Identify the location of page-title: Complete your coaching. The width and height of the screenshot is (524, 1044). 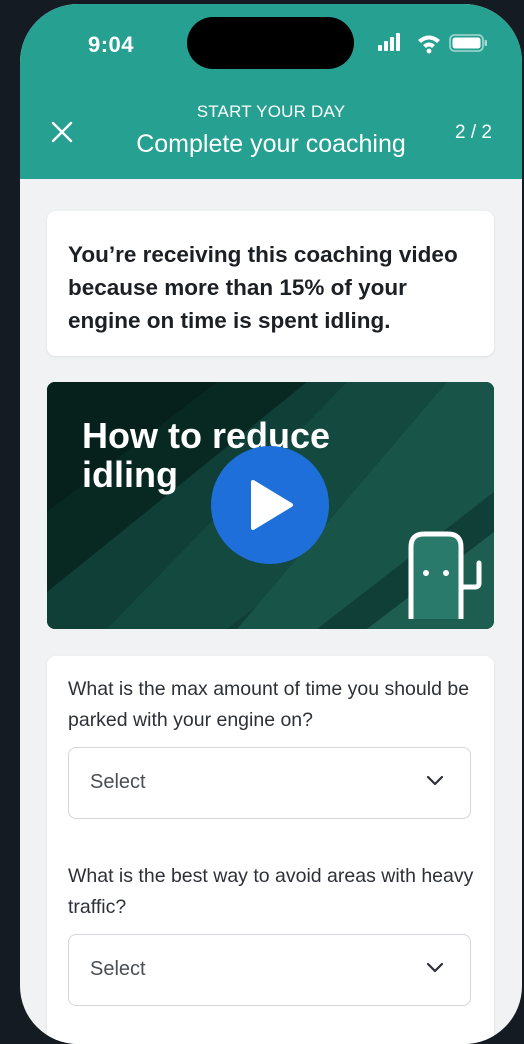
(271, 144).